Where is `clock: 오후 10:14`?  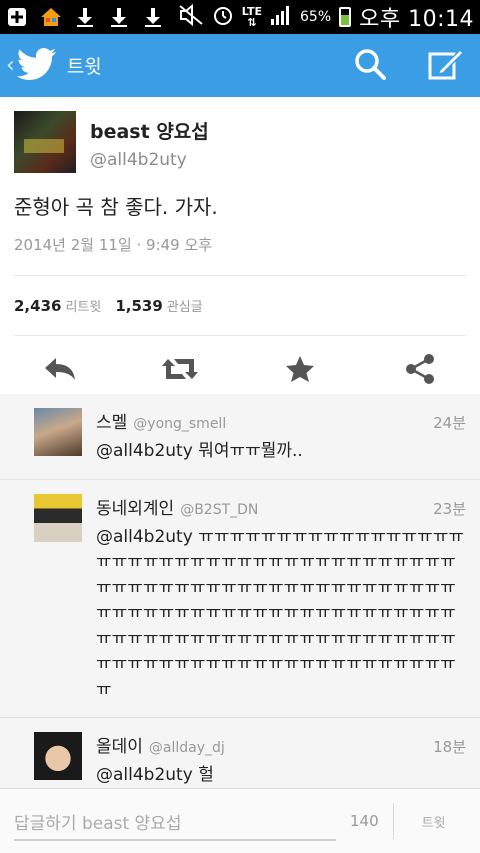
clock: 오후 10:14 is located at coordinates (416, 19).